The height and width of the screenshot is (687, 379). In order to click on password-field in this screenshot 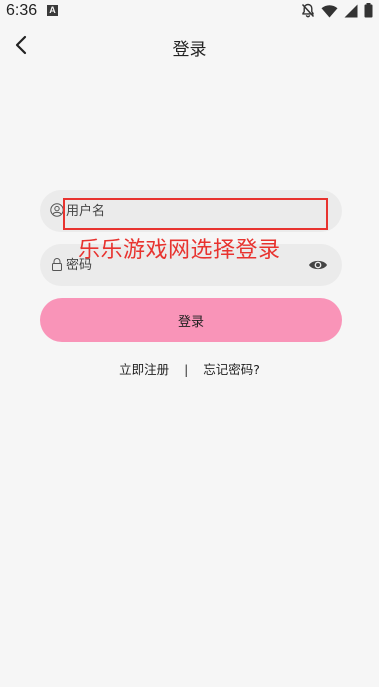, I will do `click(191, 265)`.